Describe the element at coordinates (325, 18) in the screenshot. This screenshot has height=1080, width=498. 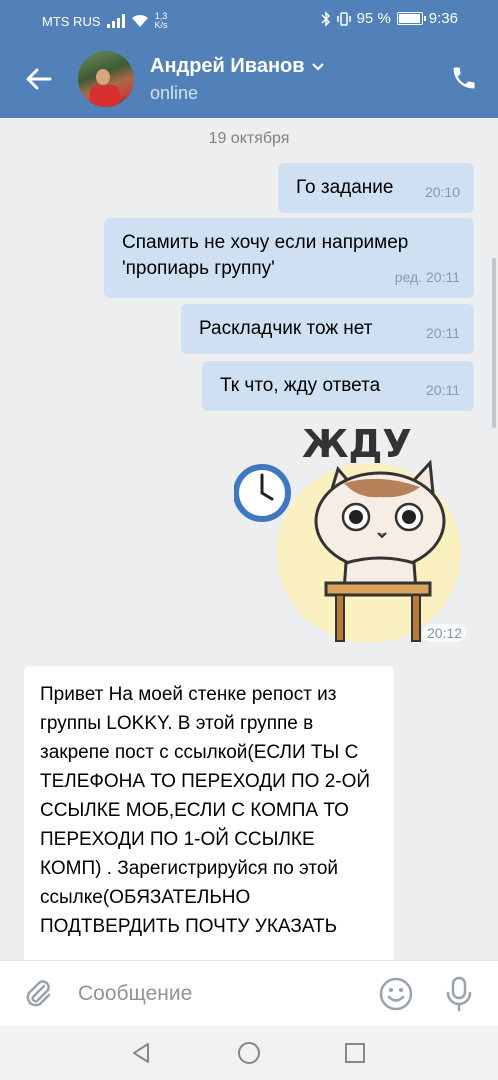
I see `bluetooth-icon` at that location.